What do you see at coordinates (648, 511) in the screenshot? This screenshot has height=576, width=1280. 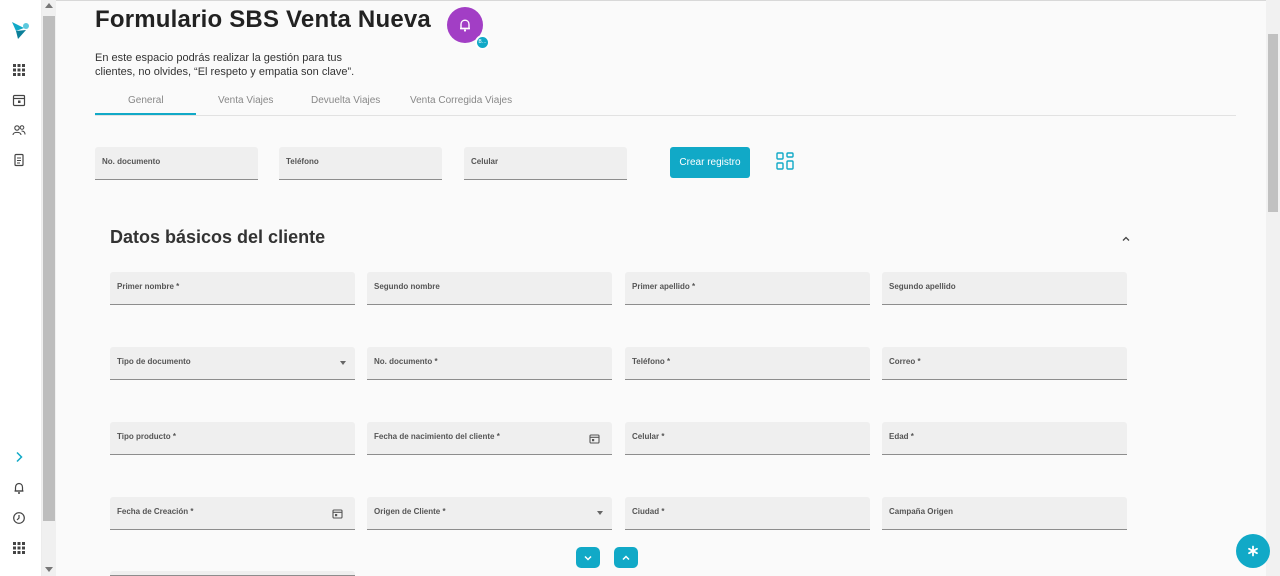 I see `field-label: Ciudad *` at bounding box center [648, 511].